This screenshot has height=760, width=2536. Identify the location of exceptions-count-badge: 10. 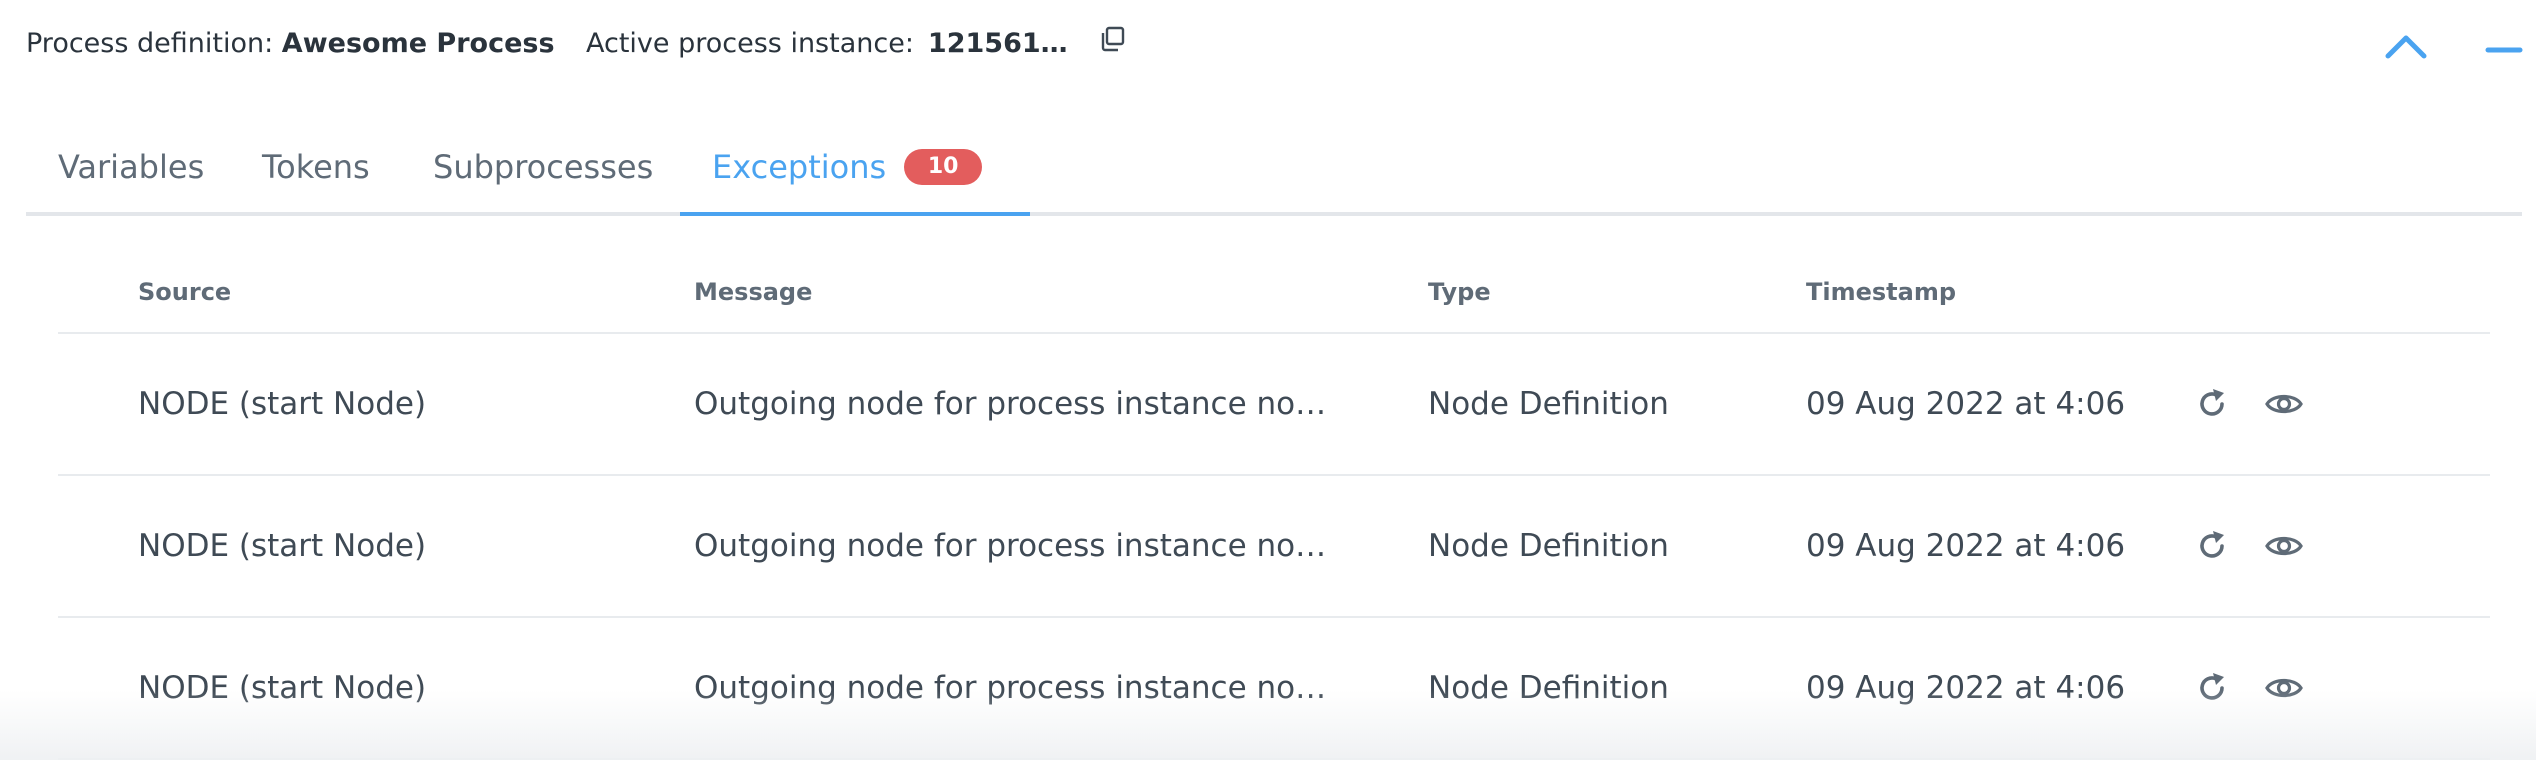
(943, 167).